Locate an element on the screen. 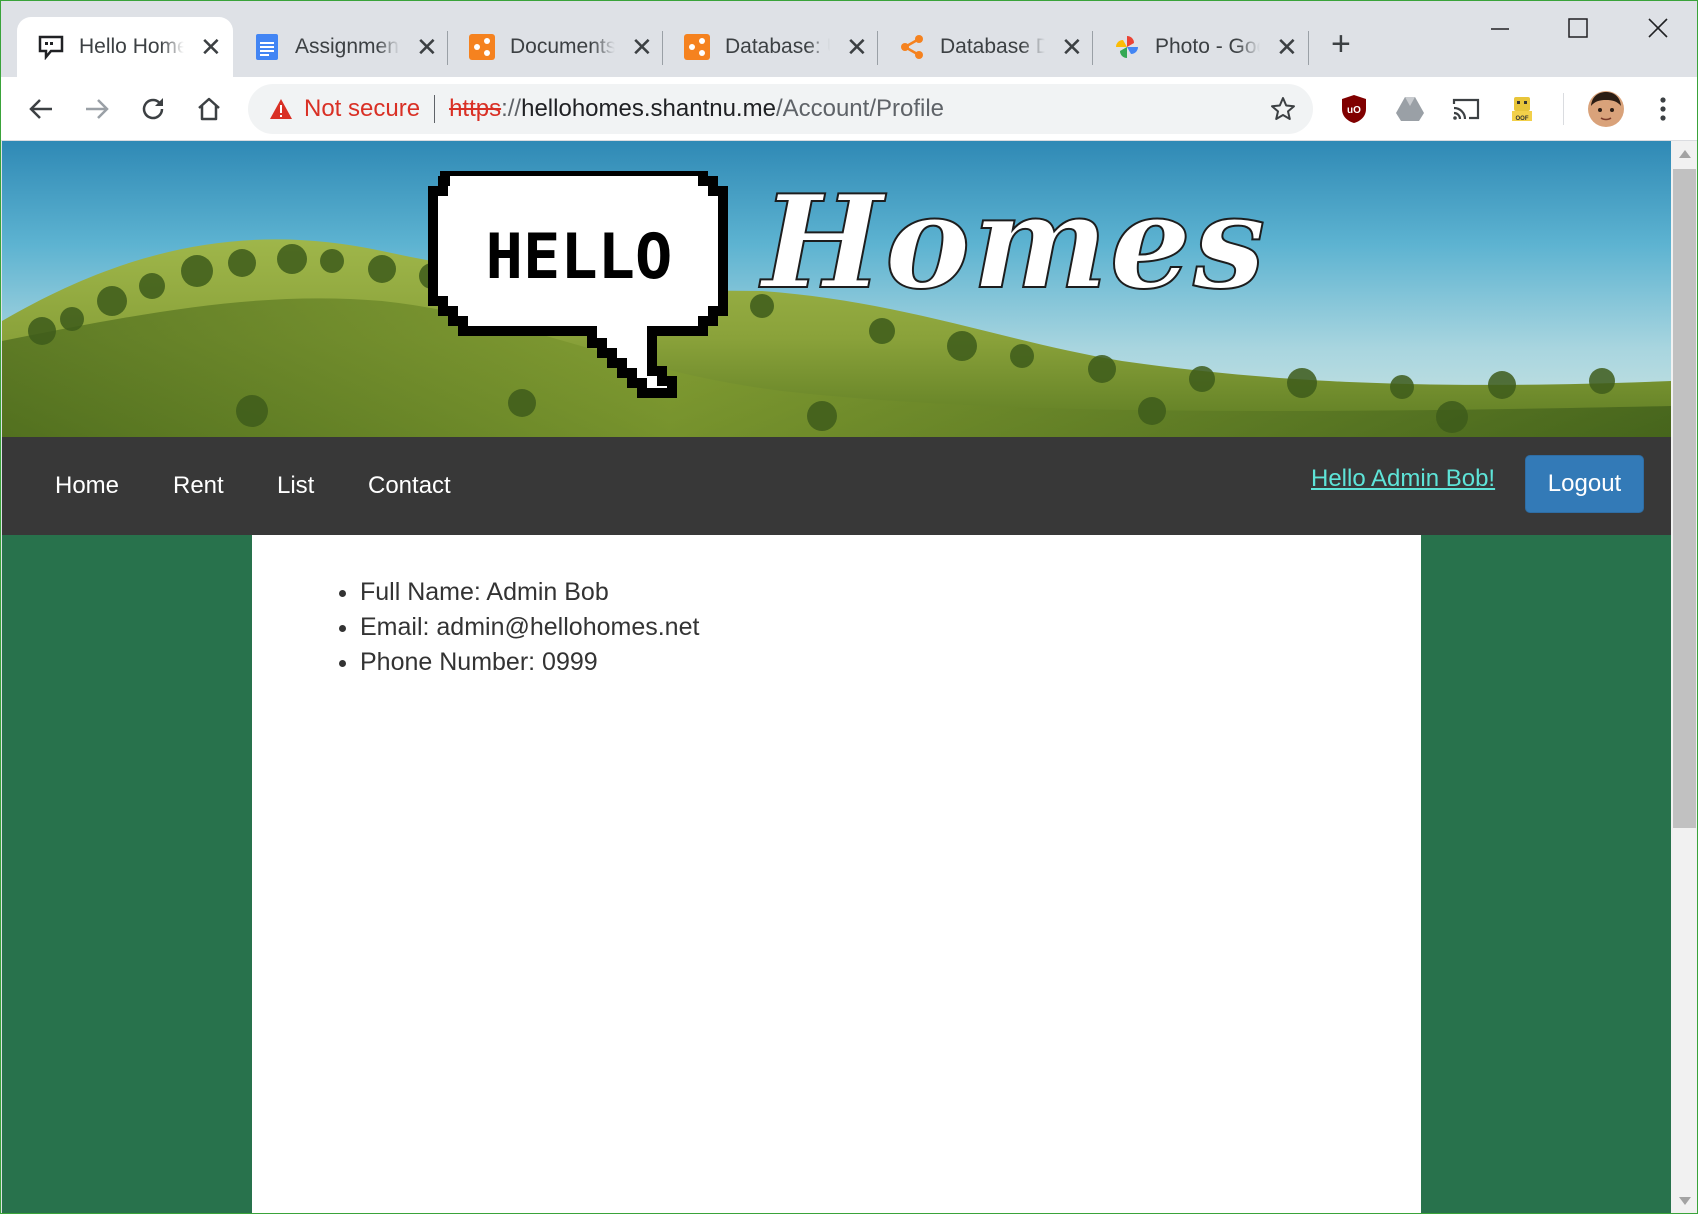  profile-full-name: Full Name: Admin Bob is located at coordinates (529, 592).